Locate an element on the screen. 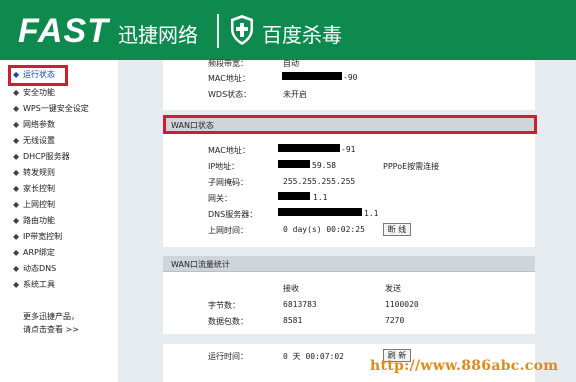  brand-name: 迅捷网络 is located at coordinates (158, 35).